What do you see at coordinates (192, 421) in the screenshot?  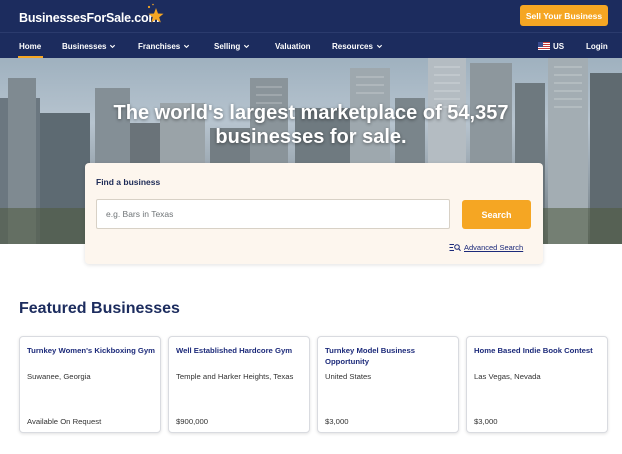 I see `business-card-price: $900,000` at bounding box center [192, 421].